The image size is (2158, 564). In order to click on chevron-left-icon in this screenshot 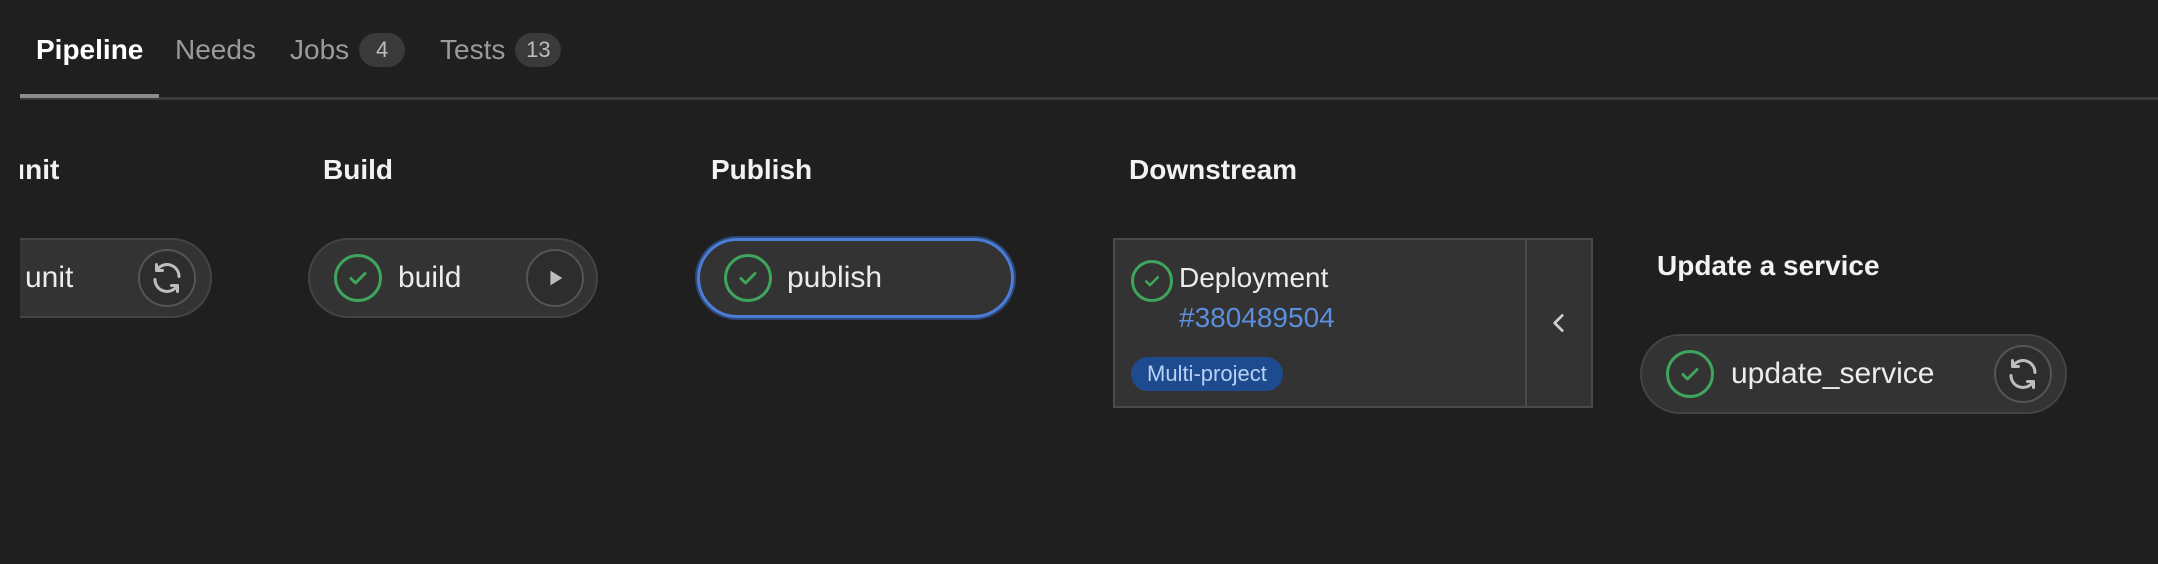, I will do `click(1558, 323)`.